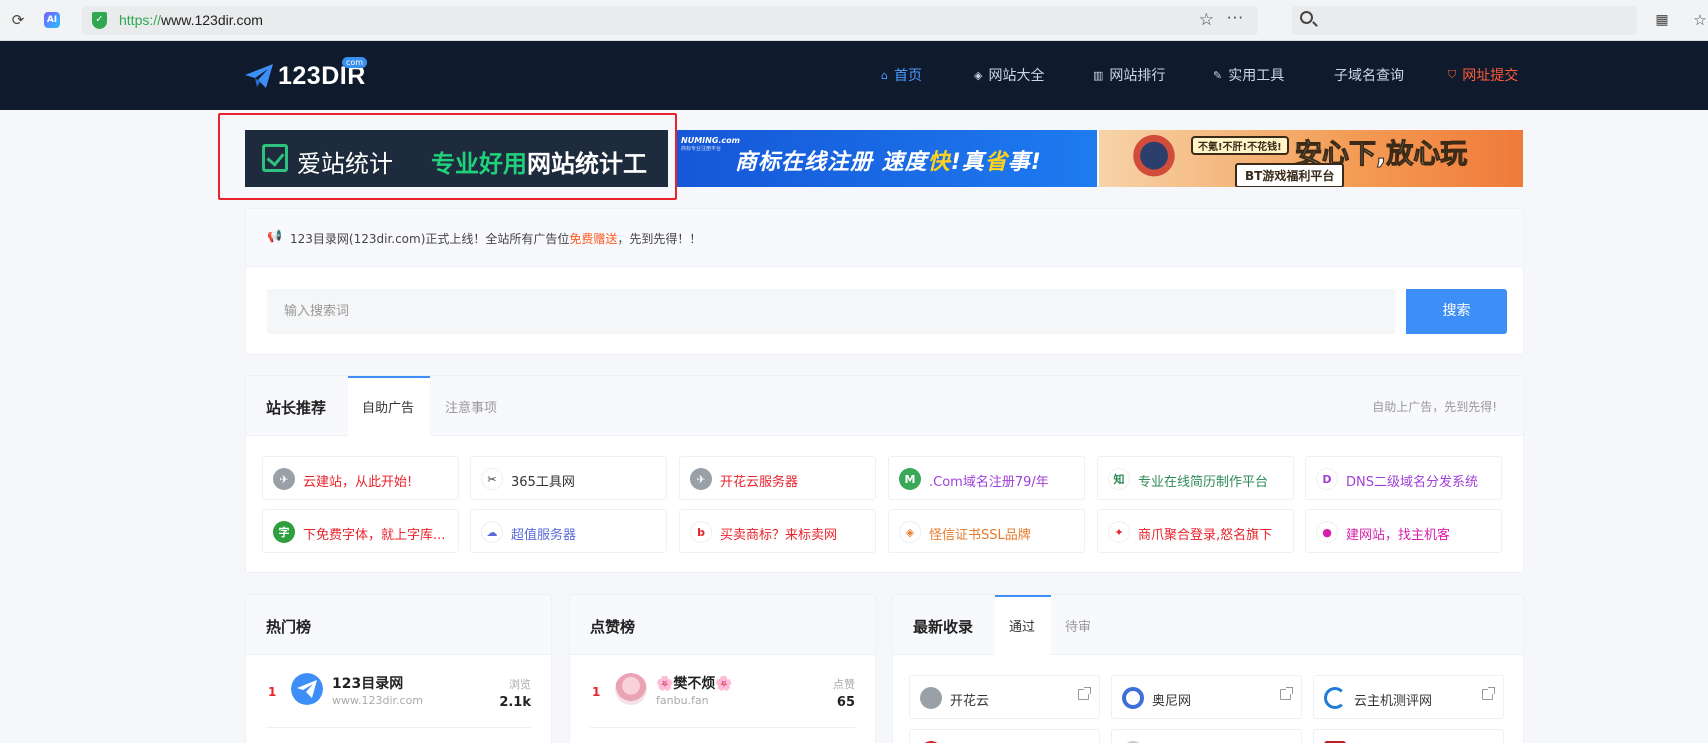 This screenshot has width=1708, height=743. What do you see at coordinates (779, 535) in the screenshot?
I see `recommend-item-label: 买卖商标？来标卖网` at bounding box center [779, 535].